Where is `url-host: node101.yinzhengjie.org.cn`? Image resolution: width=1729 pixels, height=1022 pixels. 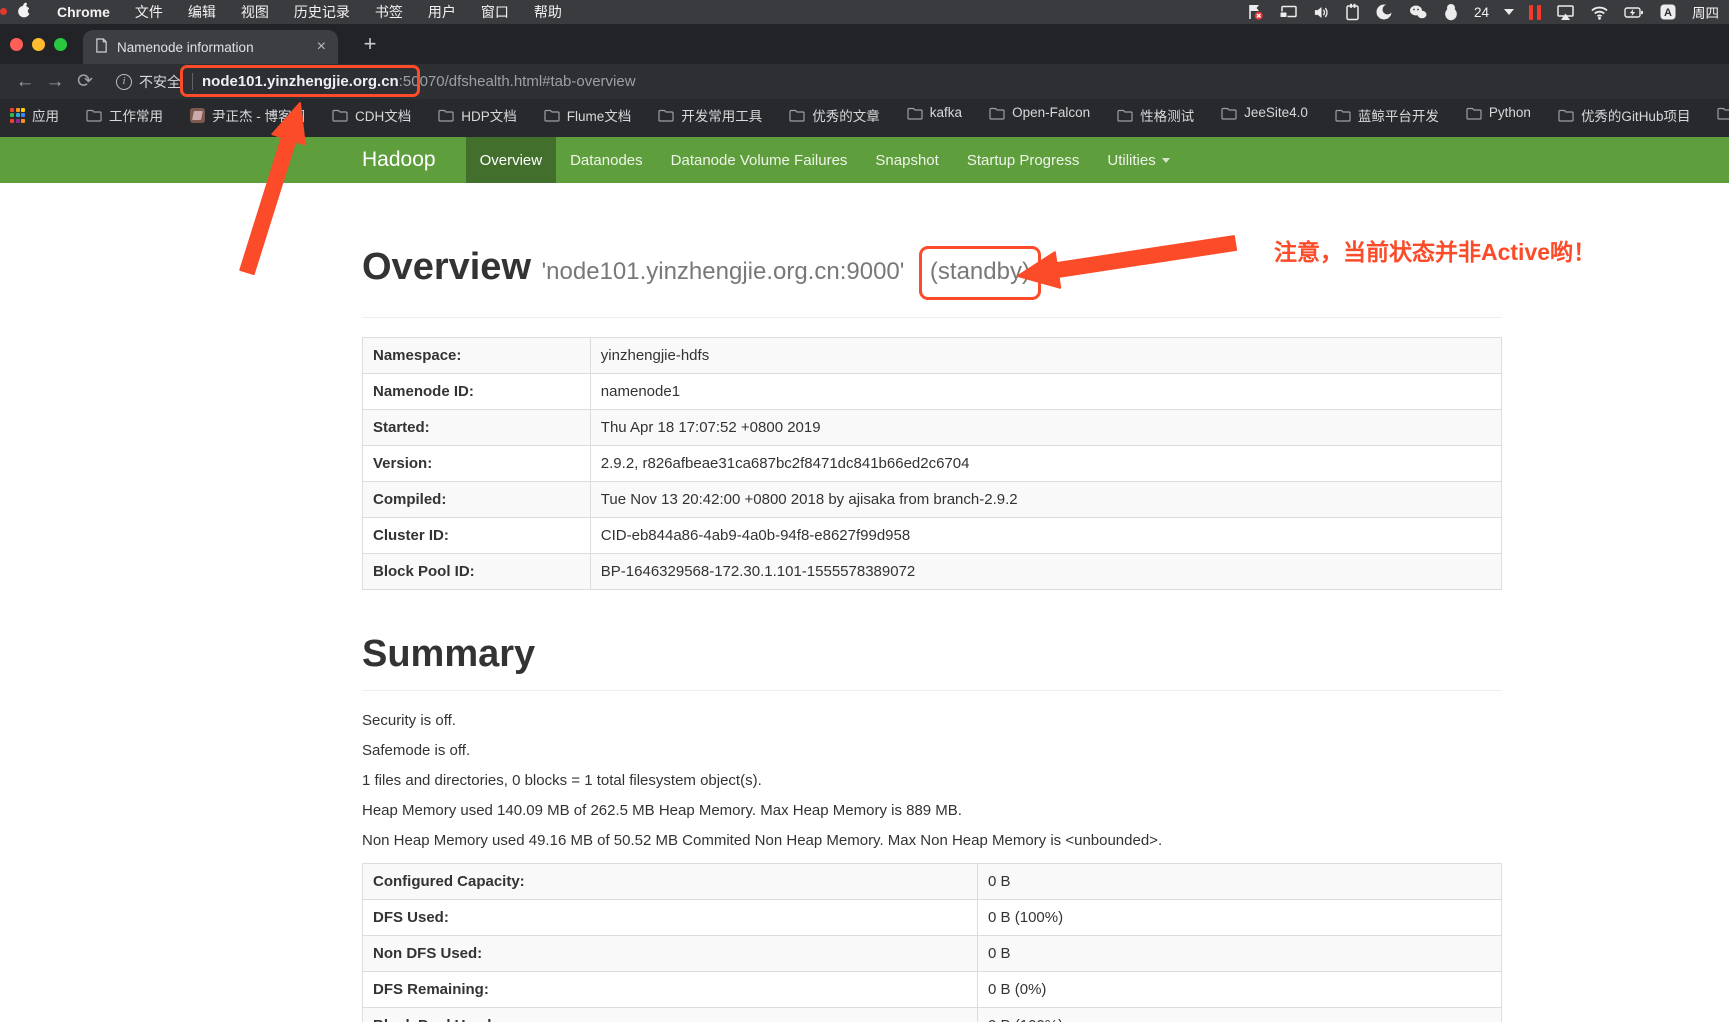 url-host: node101.yinzhengjie.org.cn is located at coordinates (300, 81).